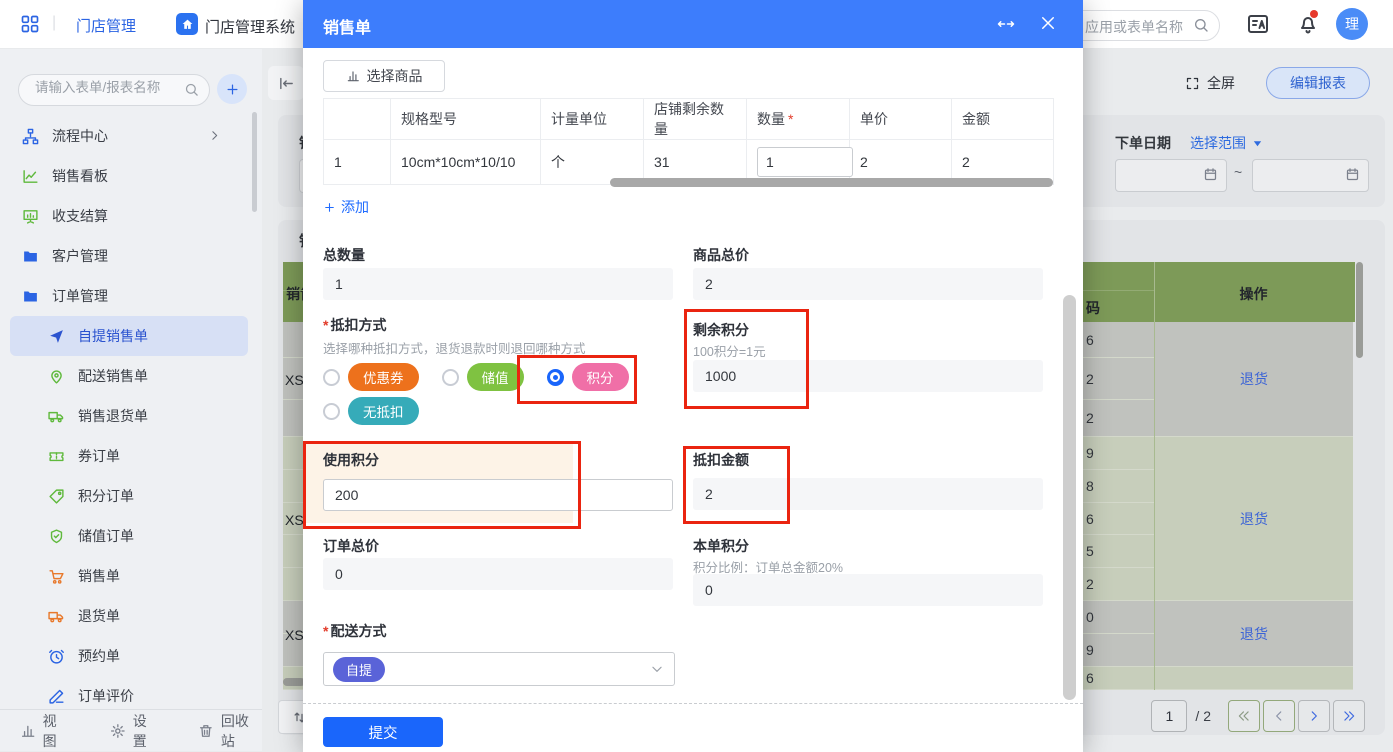 The width and height of the screenshot is (1393, 752). What do you see at coordinates (1093, 308) in the screenshot?
I see `code-column-header: 码` at bounding box center [1093, 308].